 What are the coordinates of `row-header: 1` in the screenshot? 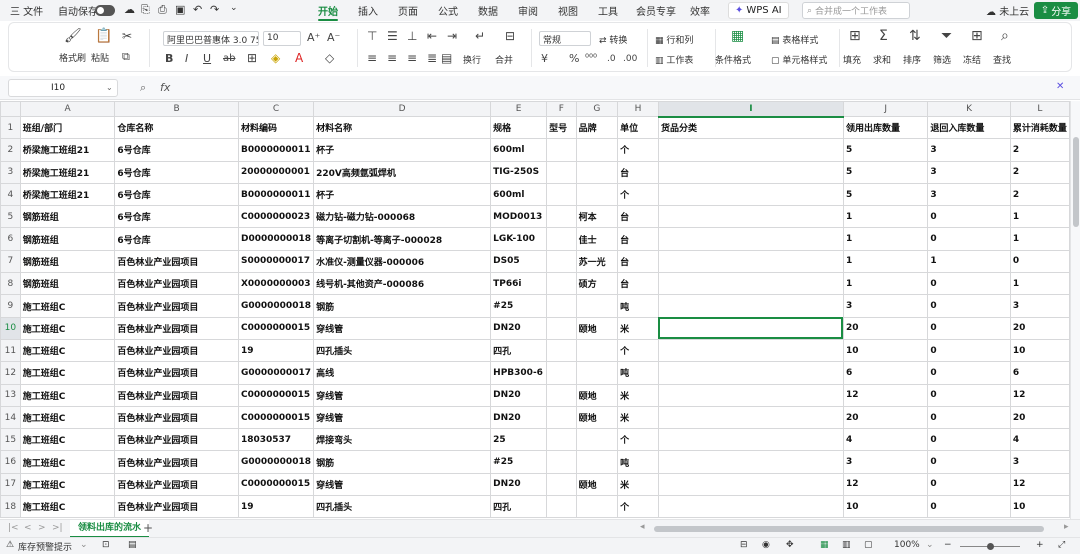 It's located at (10, 127).